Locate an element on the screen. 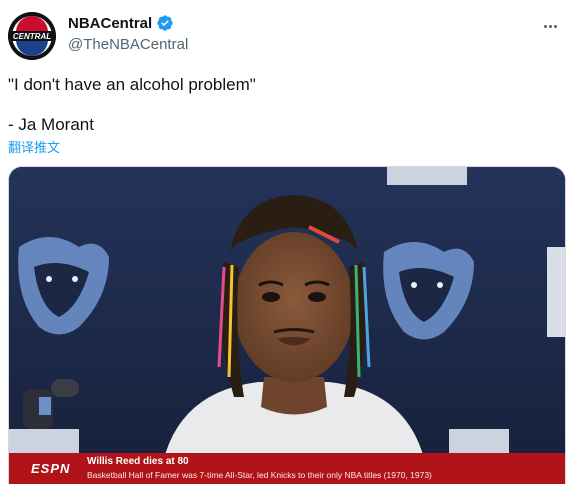  lower-third-headline: Willis Reed dies at 80 is located at coordinates (138, 461).